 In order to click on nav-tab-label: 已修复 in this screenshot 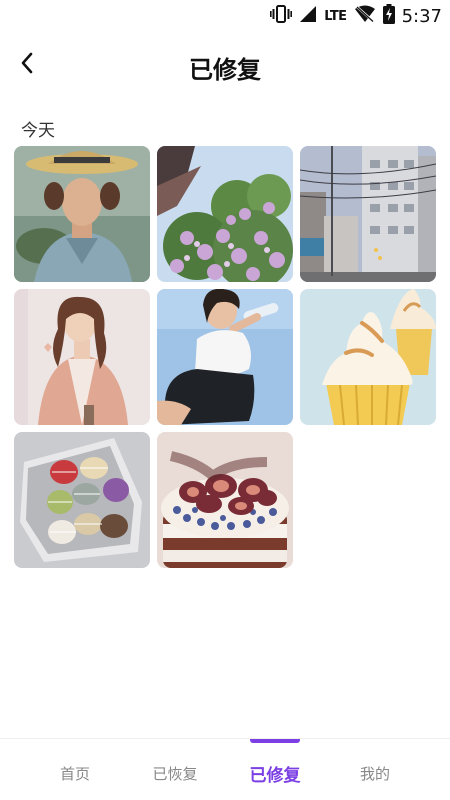, I will do `click(275, 776)`.